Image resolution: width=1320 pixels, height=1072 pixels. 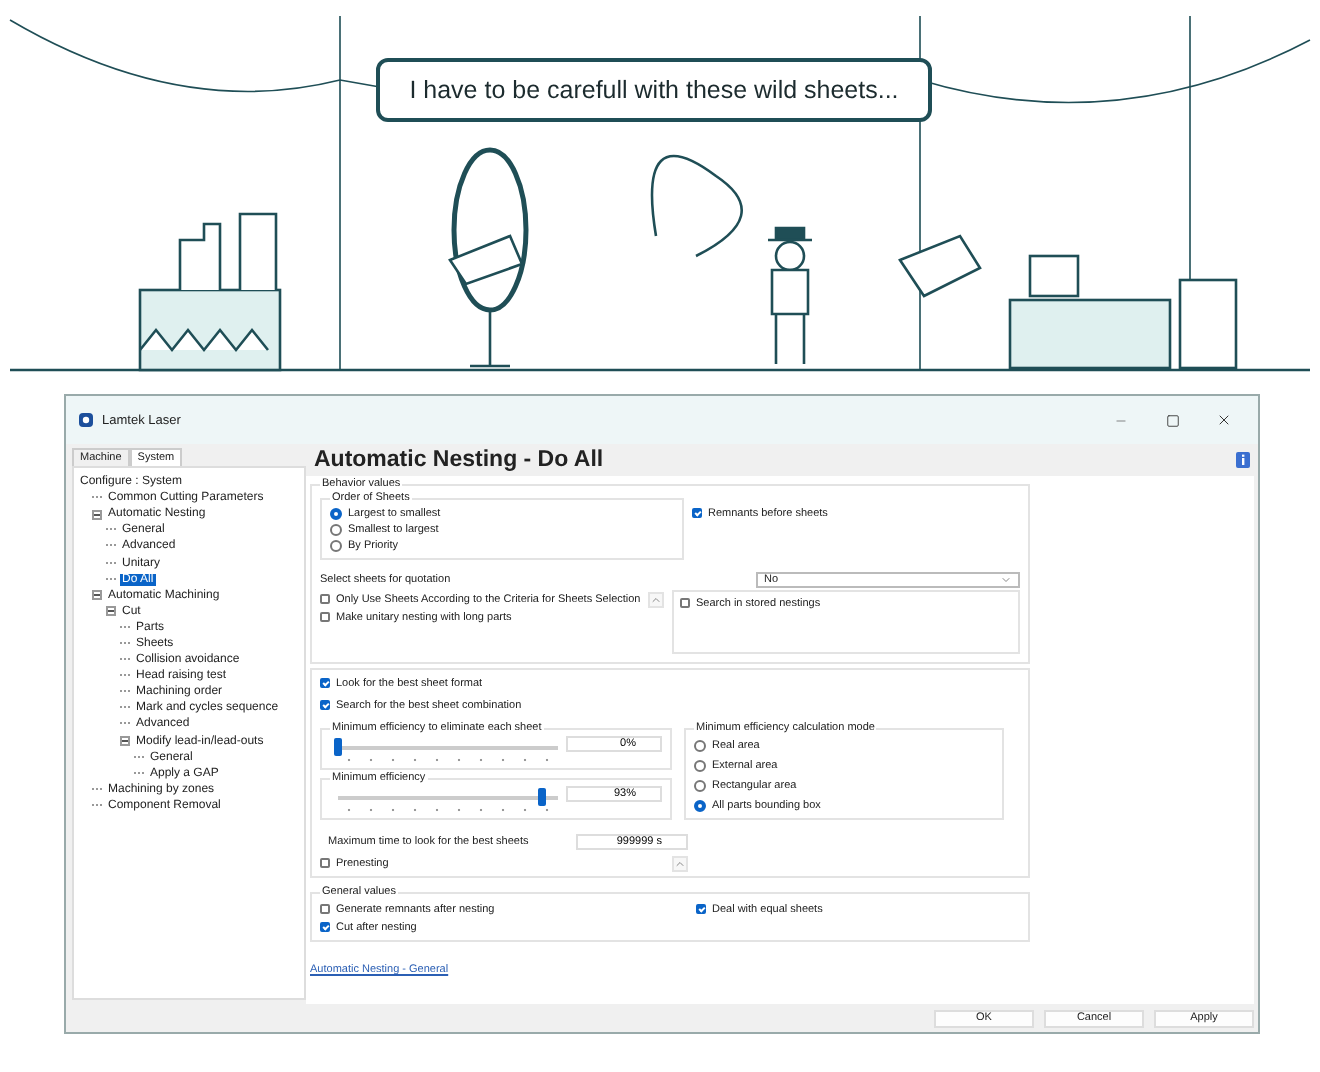 What do you see at coordinates (459, 460) in the screenshot?
I see `page-title: Automatic Nesting - Do All` at bounding box center [459, 460].